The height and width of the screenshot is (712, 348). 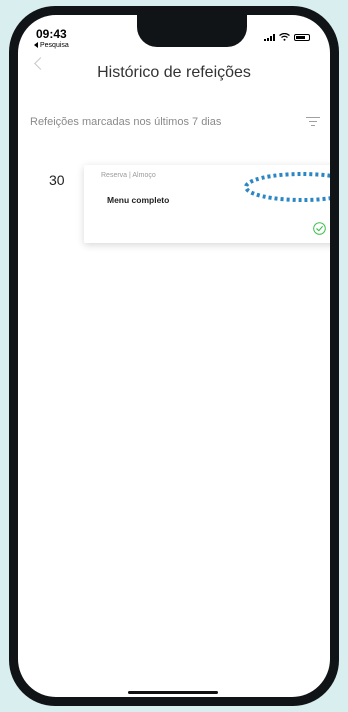 I want to click on status-time: 09:43, so click(x=51, y=34).